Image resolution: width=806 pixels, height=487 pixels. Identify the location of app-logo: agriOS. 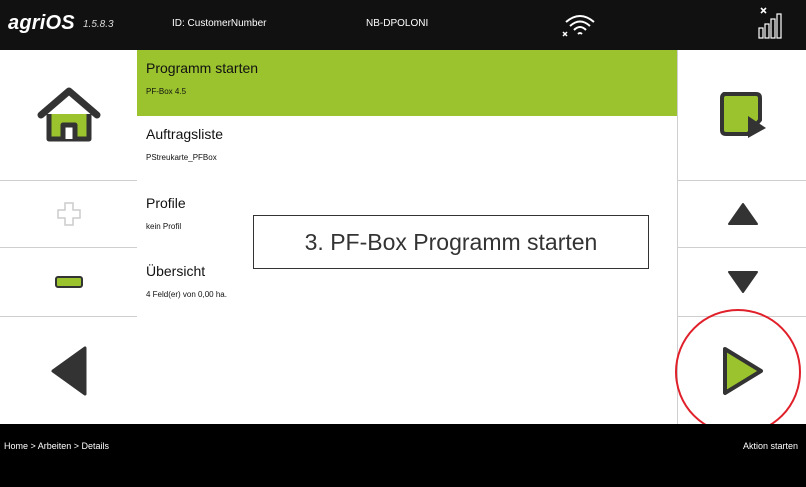
(41, 23).